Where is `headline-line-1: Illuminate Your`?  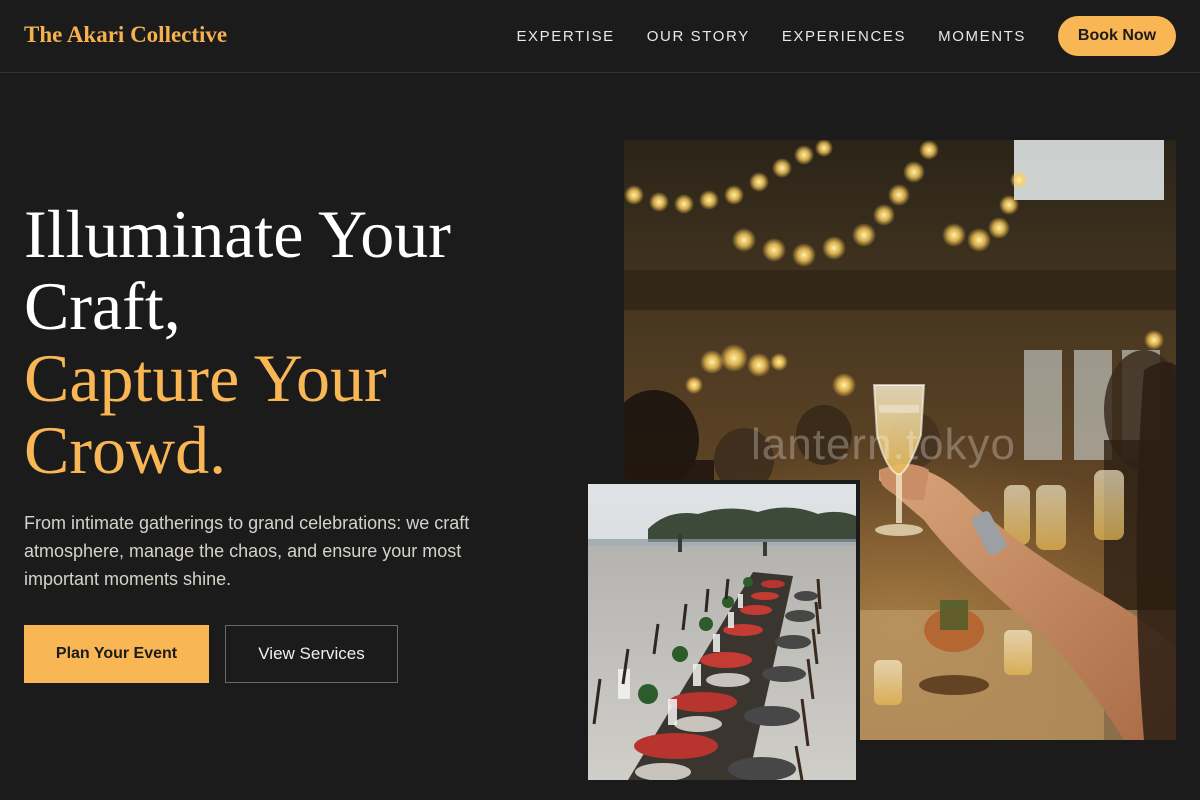 headline-line-1: Illuminate Your is located at coordinates (237, 234).